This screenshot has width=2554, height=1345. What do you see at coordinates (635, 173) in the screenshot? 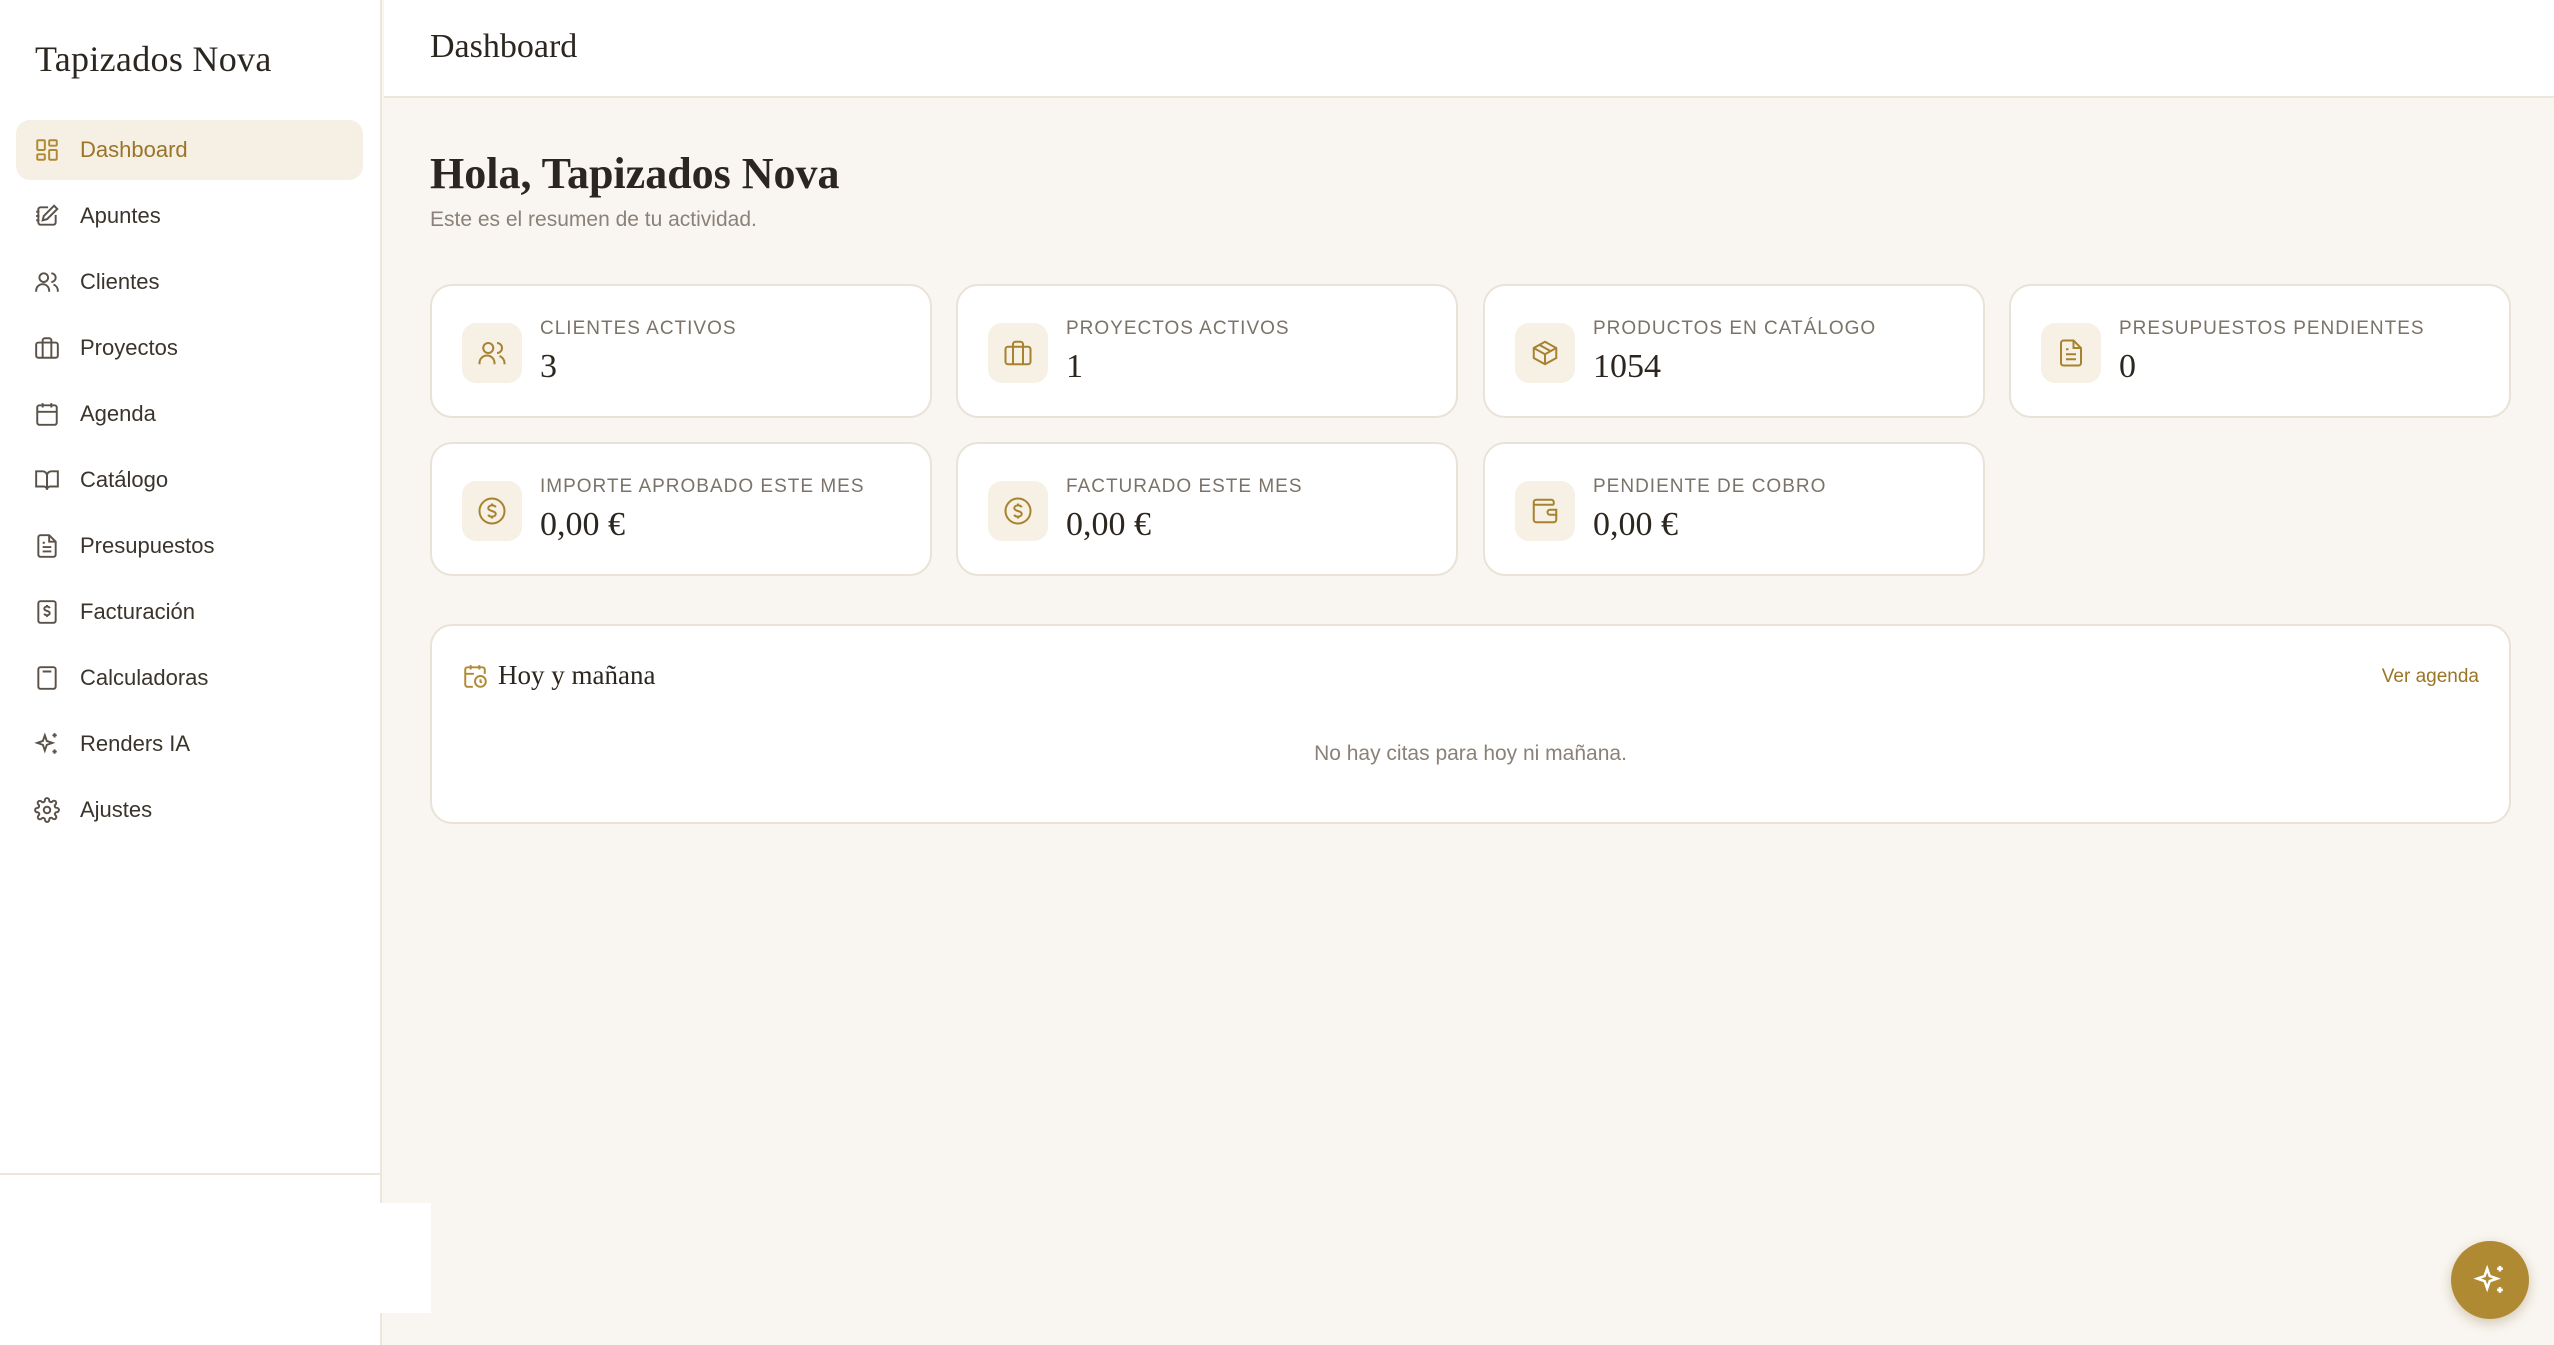
I see `greeting-heading: Hola, Tapizados Nova` at bounding box center [635, 173].